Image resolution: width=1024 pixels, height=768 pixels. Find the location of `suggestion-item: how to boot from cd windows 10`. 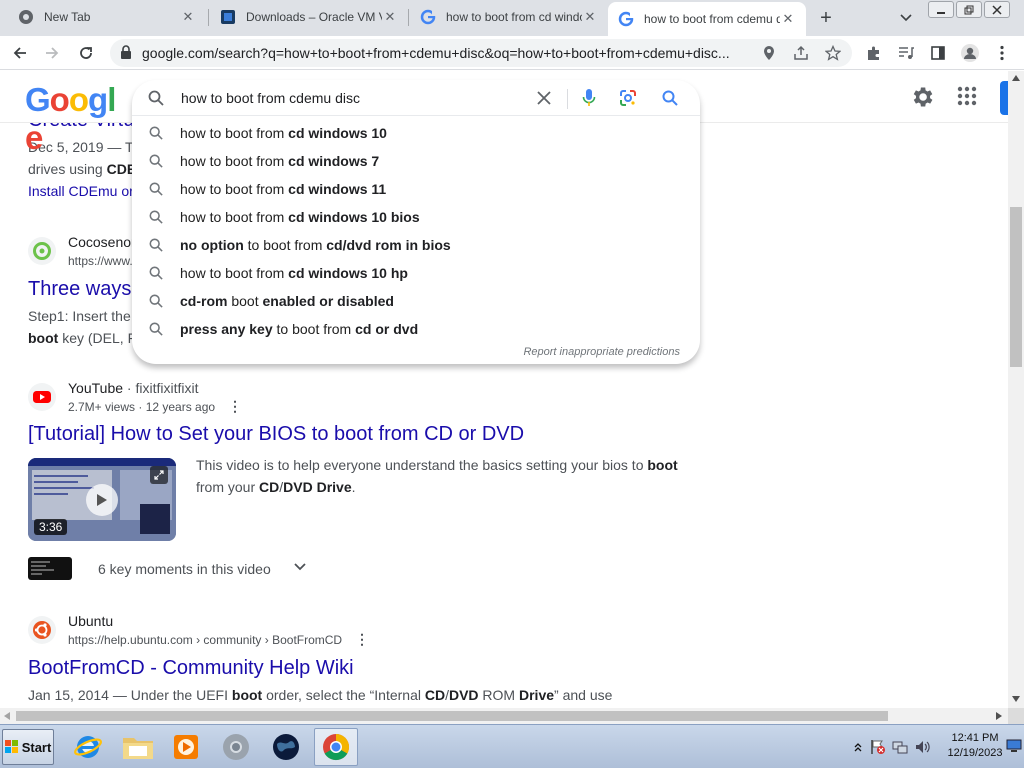

suggestion-item: how to boot from cd windows 10 is located at coordinates (416, 133).